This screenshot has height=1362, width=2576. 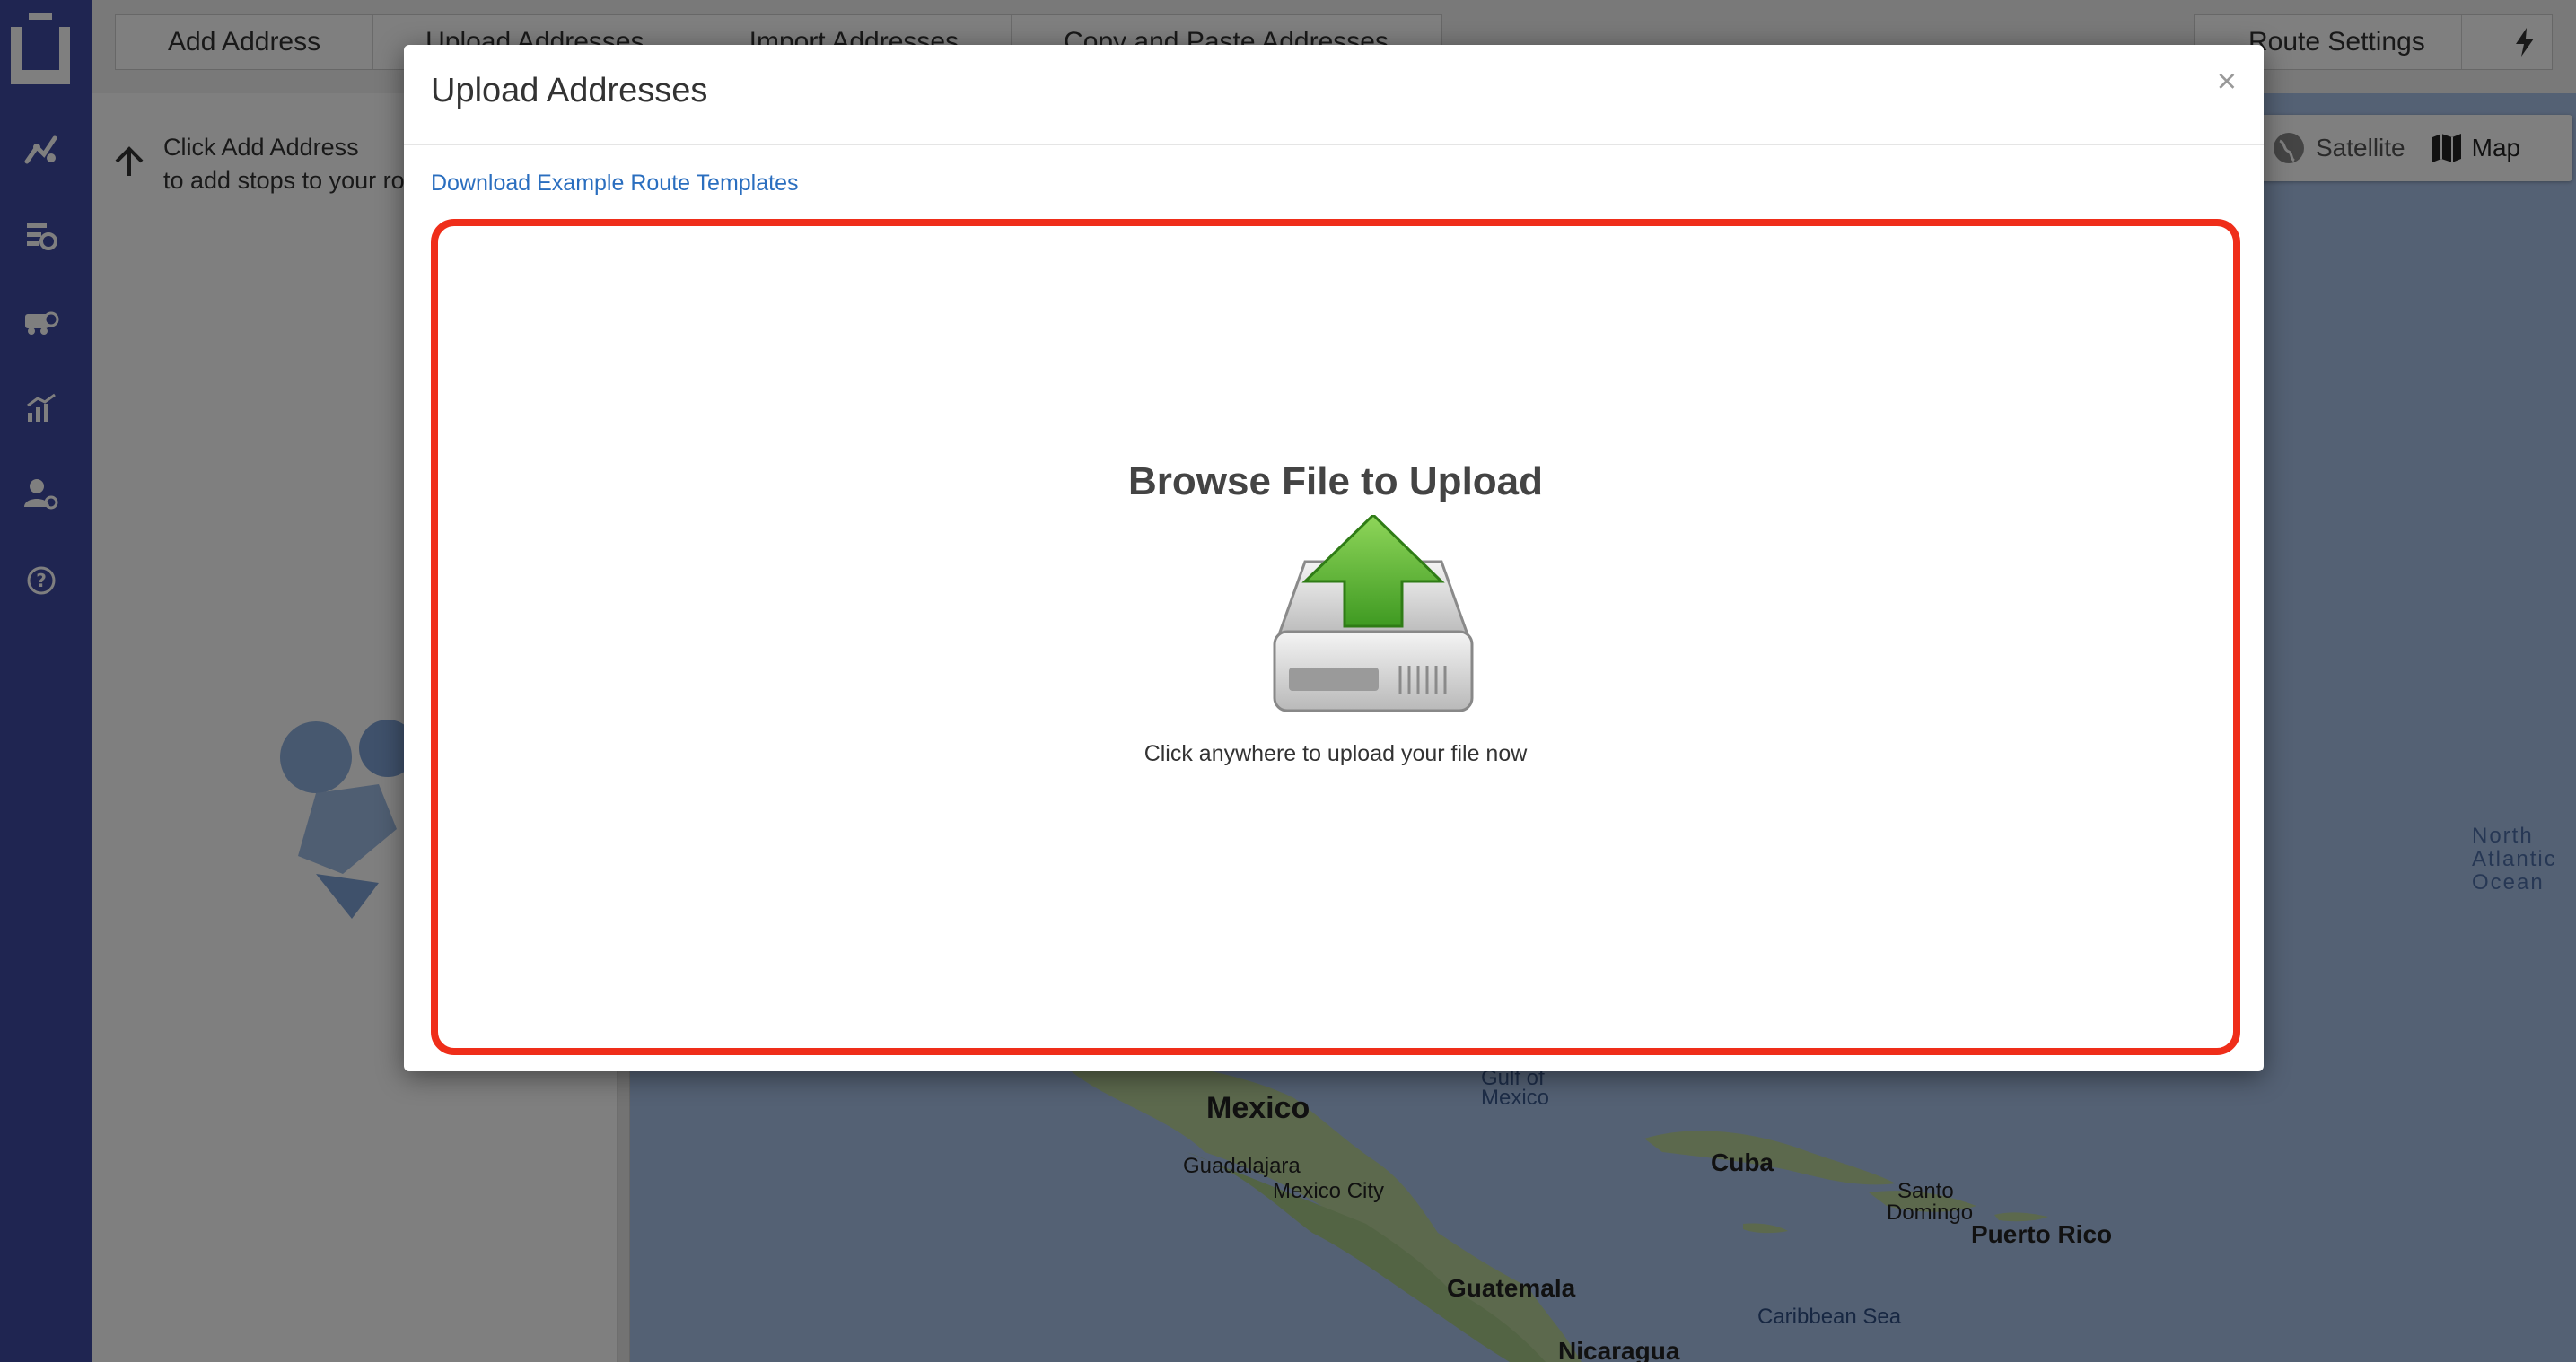 I want to click on upload-drive-icon, so click(x=1373, y=613).